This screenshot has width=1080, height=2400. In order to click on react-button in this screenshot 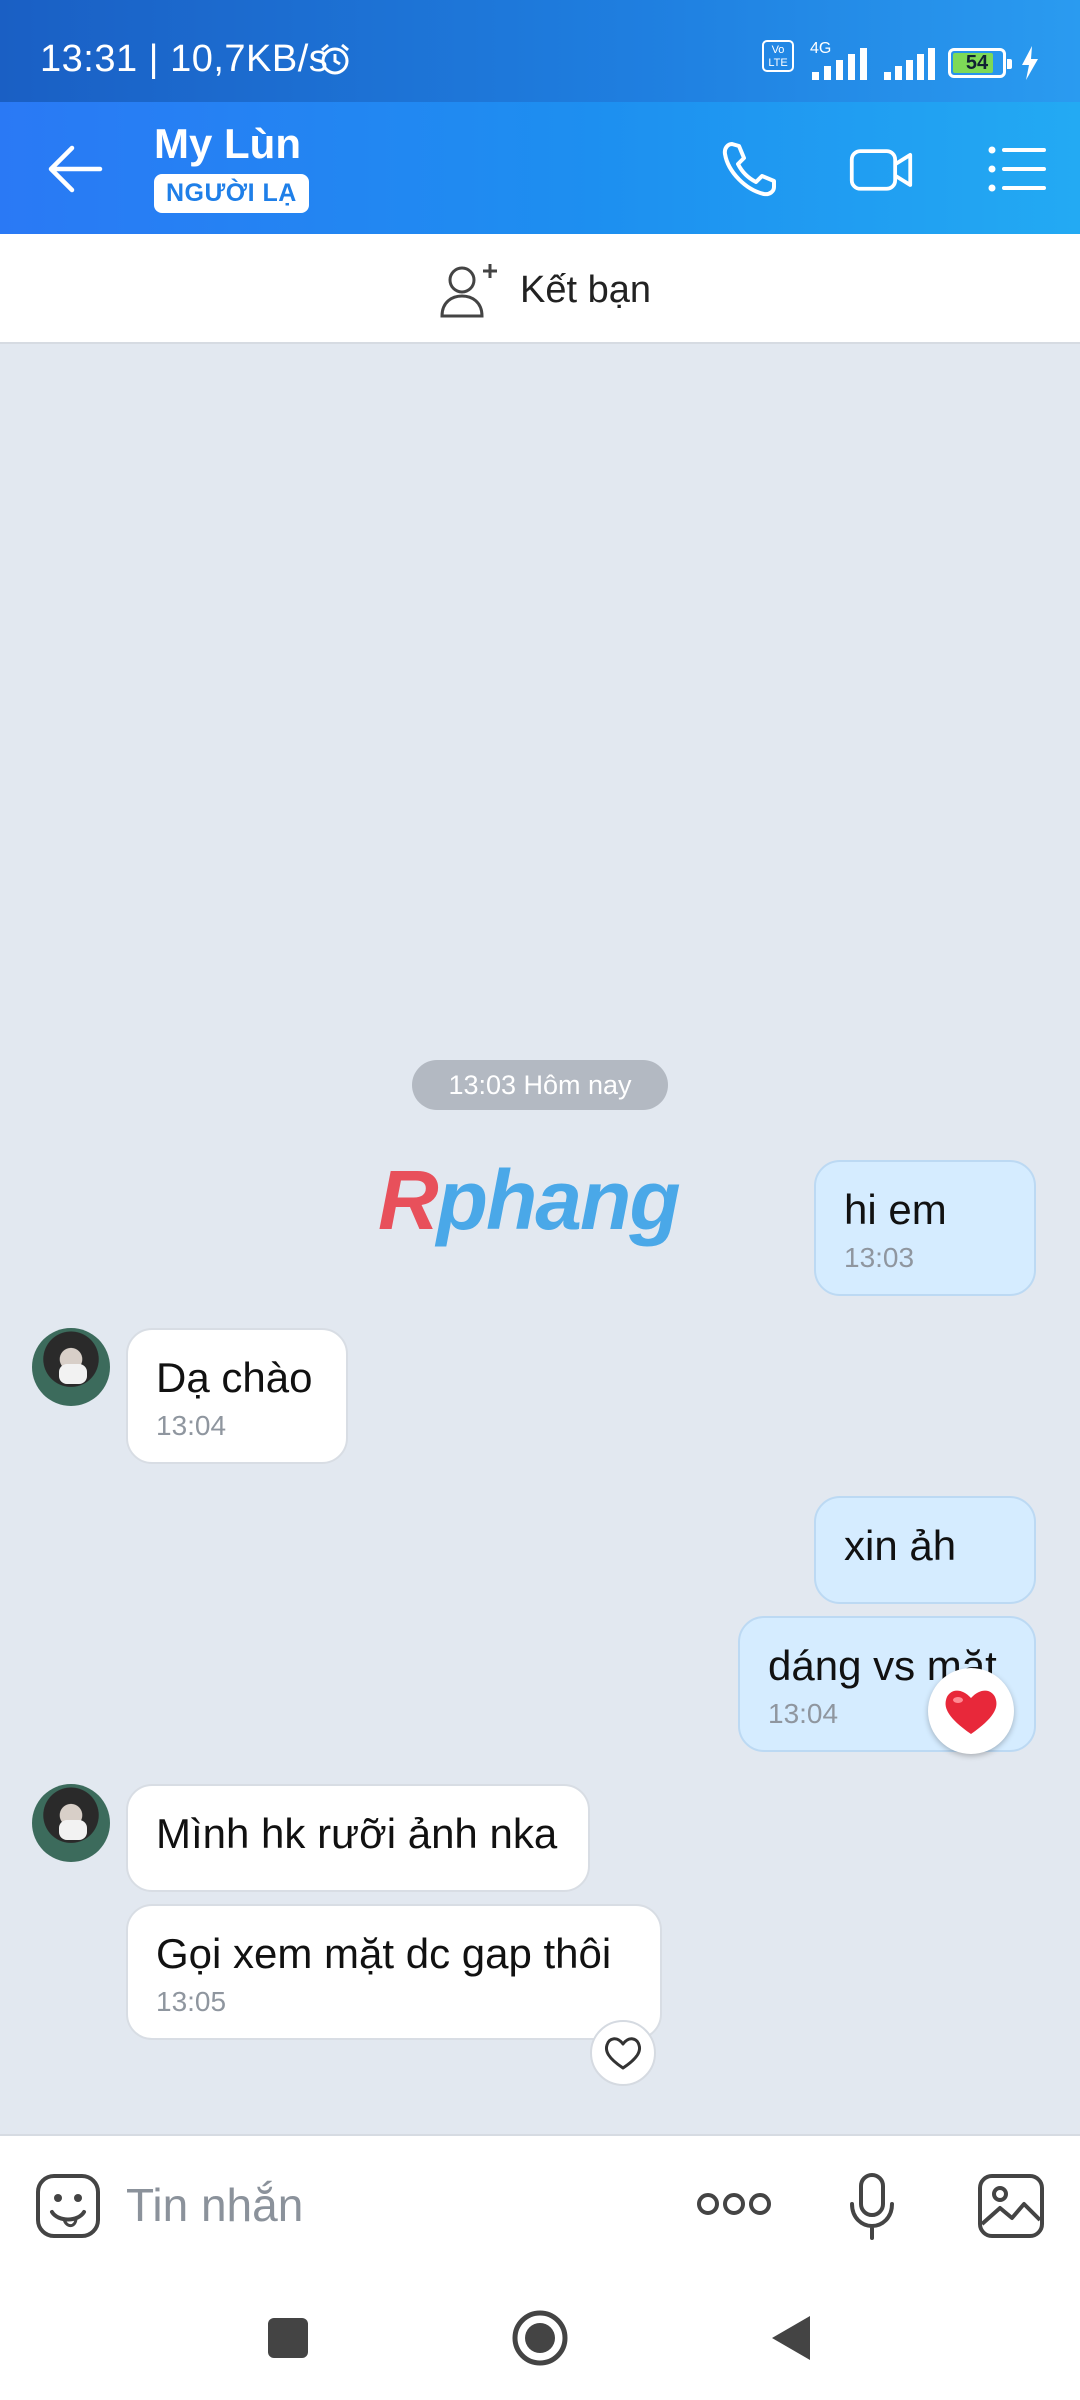, I will do `click(623, 2053)`.